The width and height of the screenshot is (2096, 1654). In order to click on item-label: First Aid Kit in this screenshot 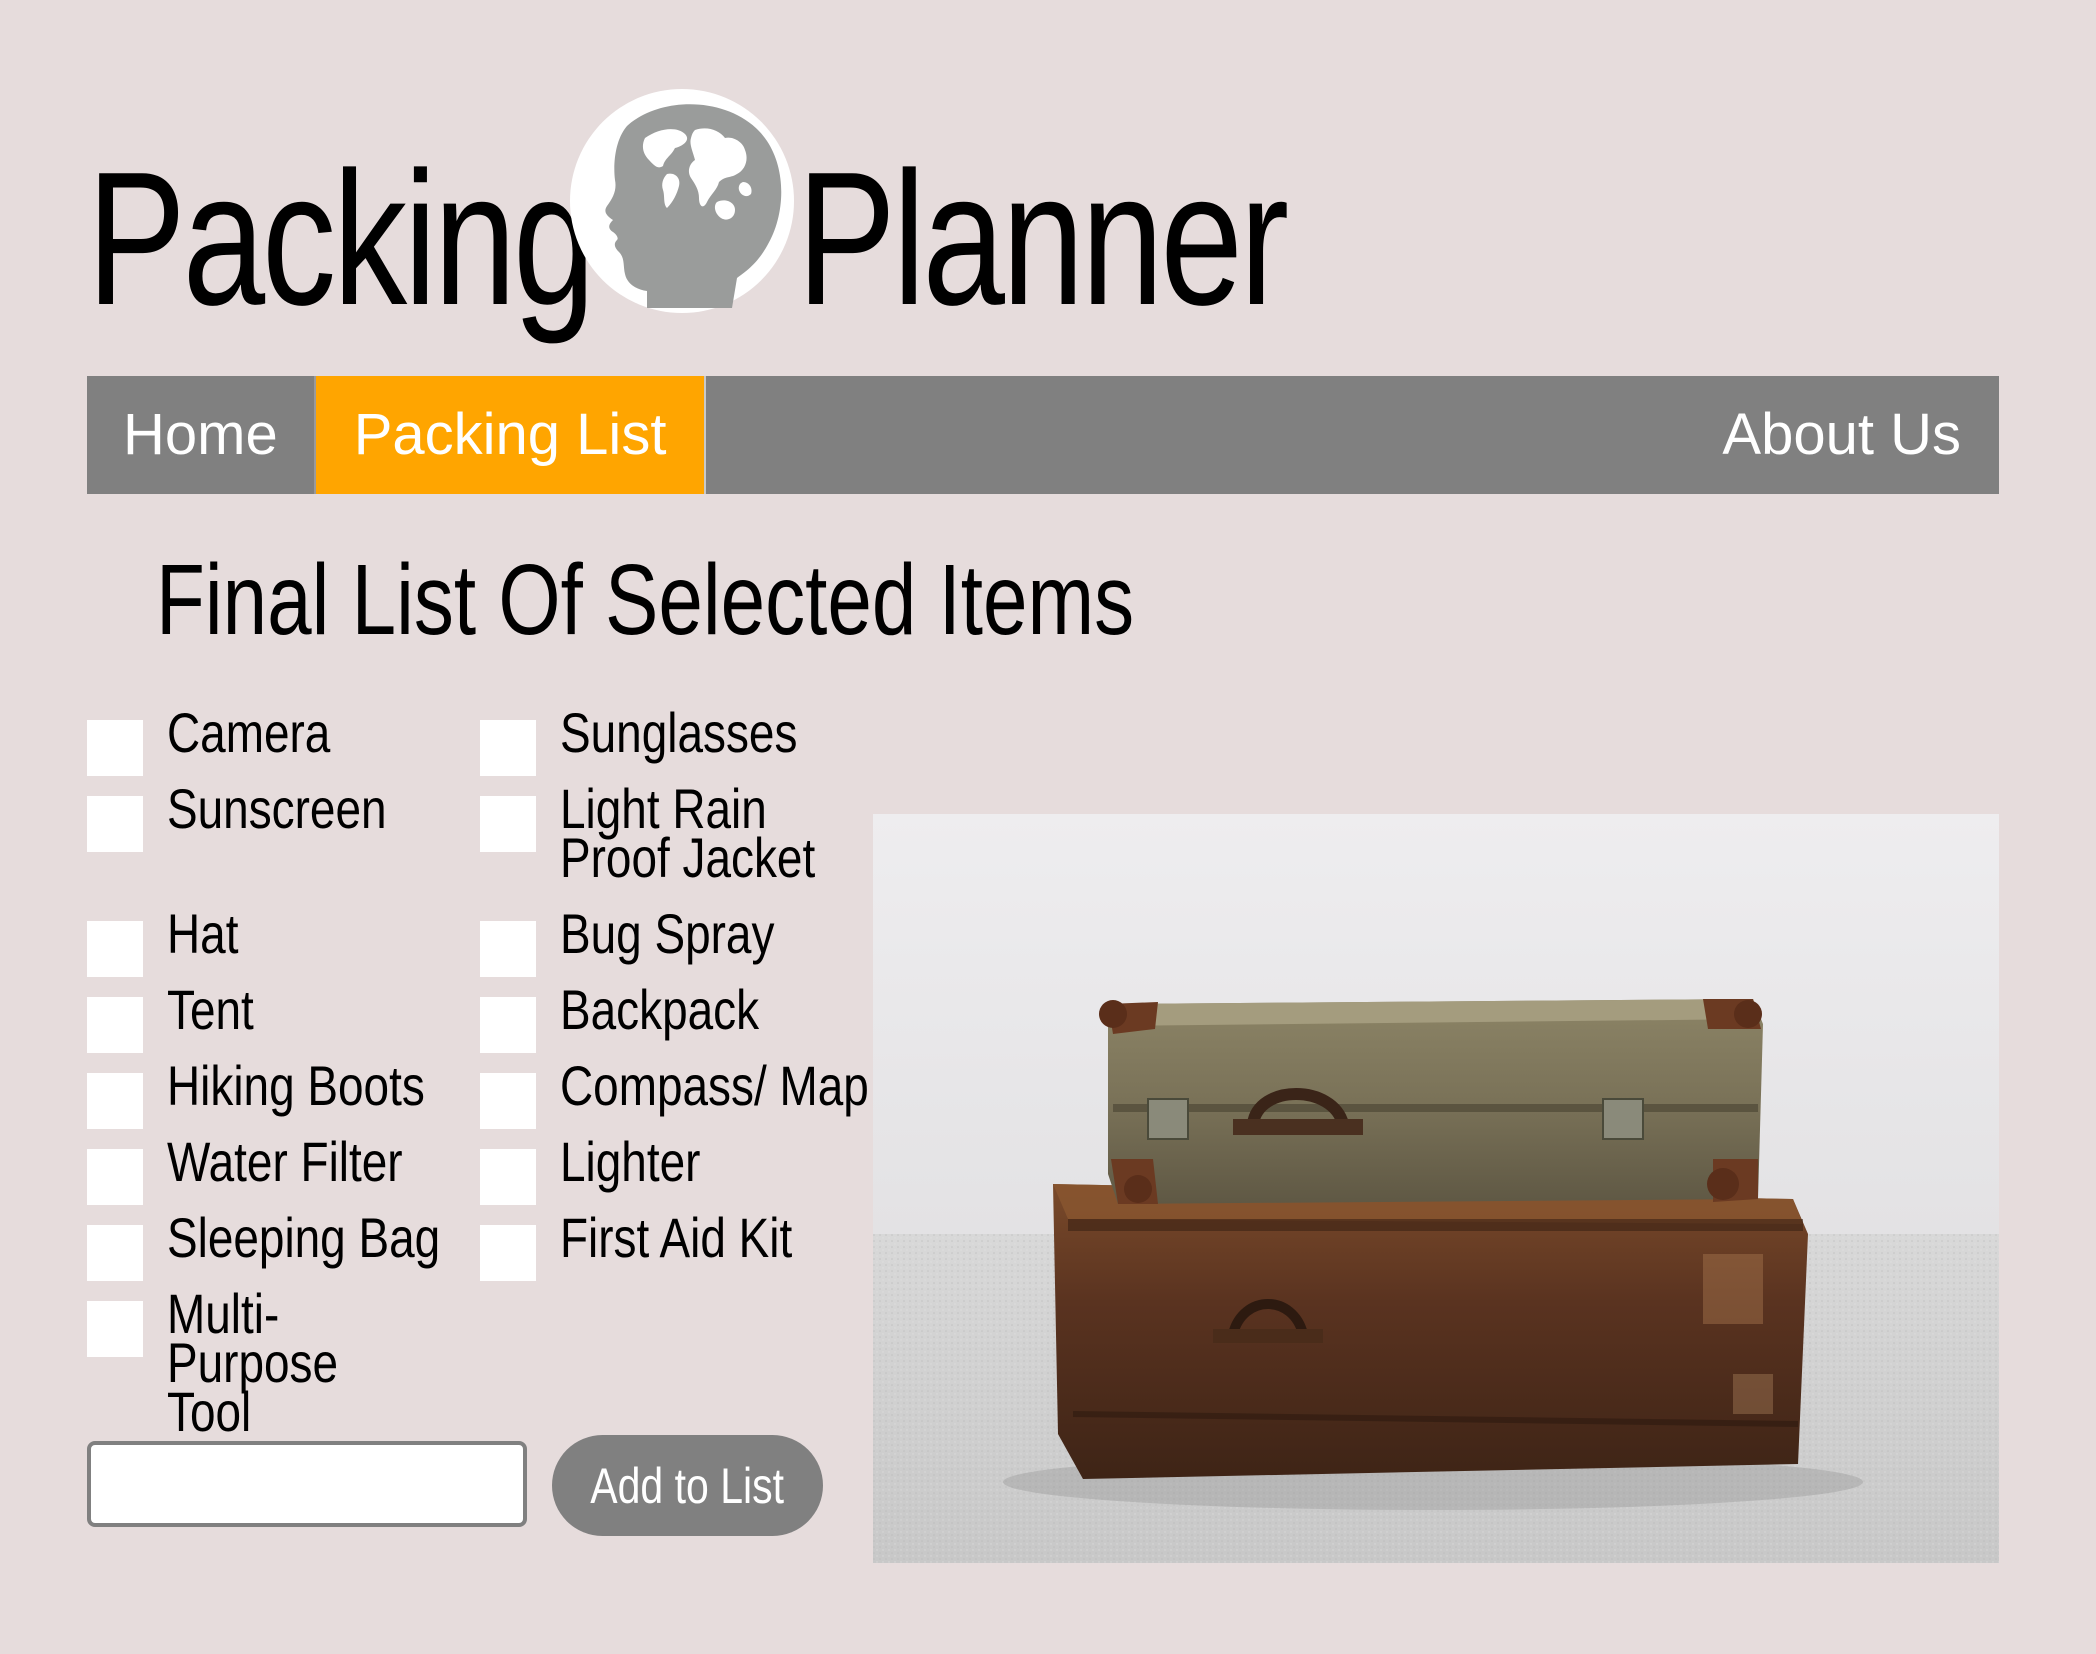, I will do `click(676, 1237)`.